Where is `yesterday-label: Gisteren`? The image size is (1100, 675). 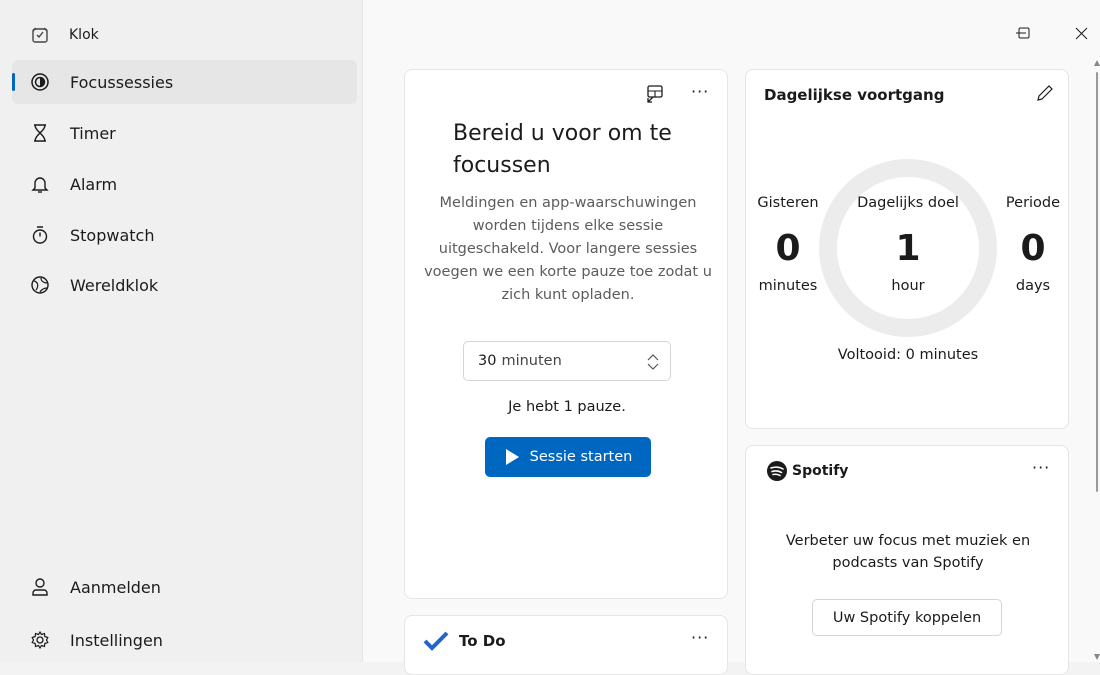
yesterday-label: Gisteren is located at coordinates (788, 203).